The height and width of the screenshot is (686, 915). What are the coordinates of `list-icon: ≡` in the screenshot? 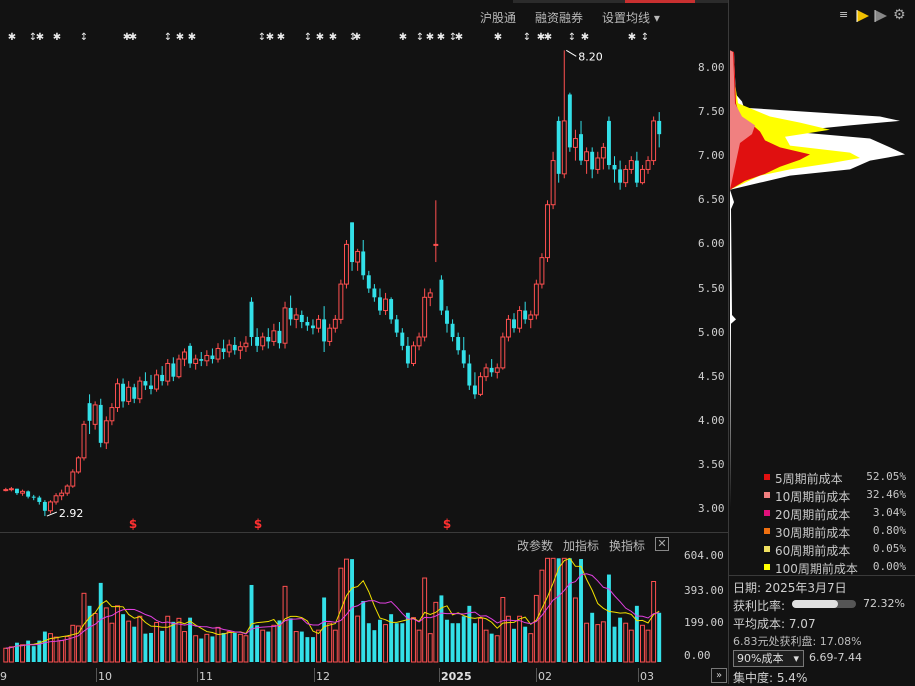 It's located at (844, 15).